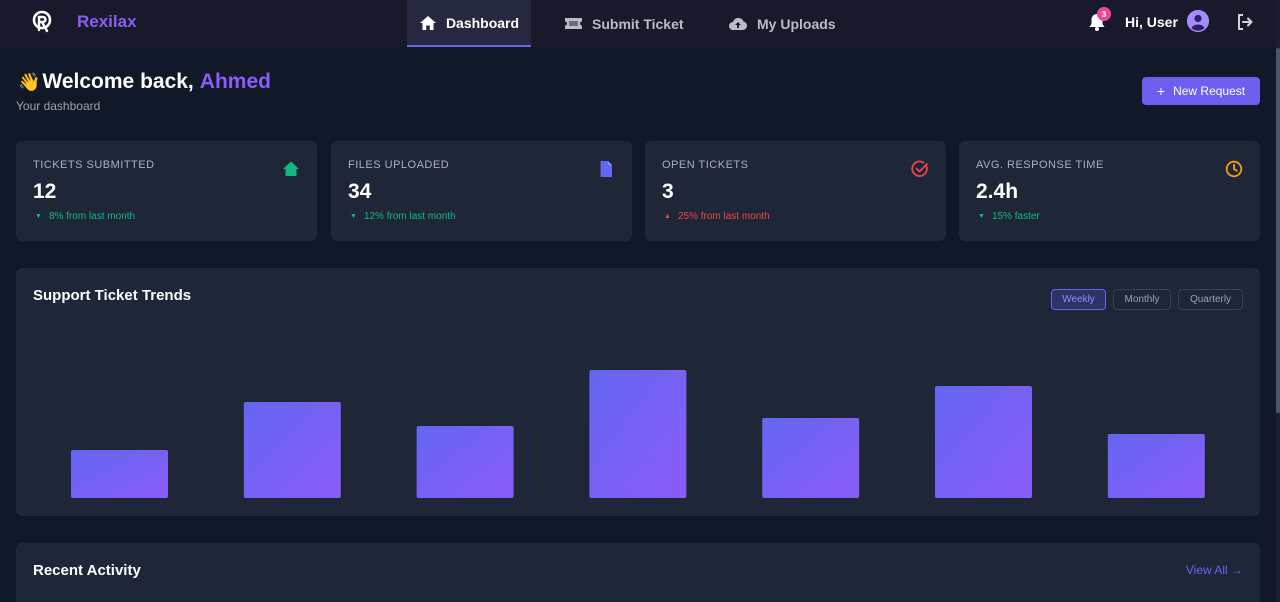 This screenshot has width=1280, height=602. I want to click on stat-value: 34, so click(360, 191).